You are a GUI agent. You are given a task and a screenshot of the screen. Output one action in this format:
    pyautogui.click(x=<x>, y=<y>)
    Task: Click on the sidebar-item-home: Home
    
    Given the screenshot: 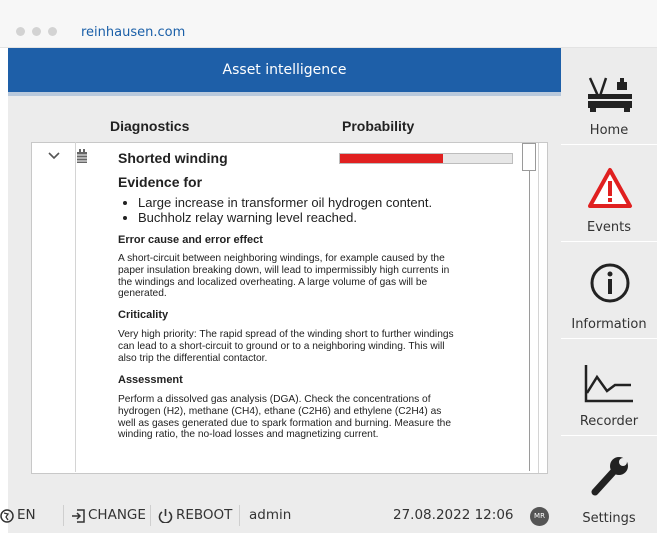 What is the action you would take?
    pyautogui.click(x=609, y=96)
    